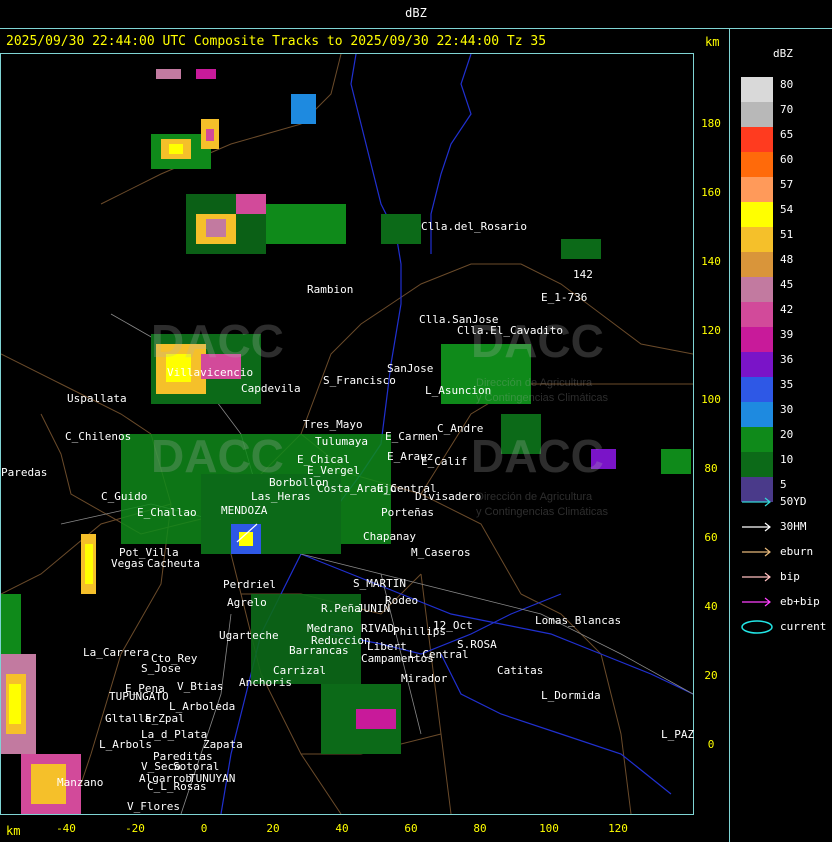 This screenshot has height=842, width=832. I want to click on legend-title: dBZ, so click(783, 53).